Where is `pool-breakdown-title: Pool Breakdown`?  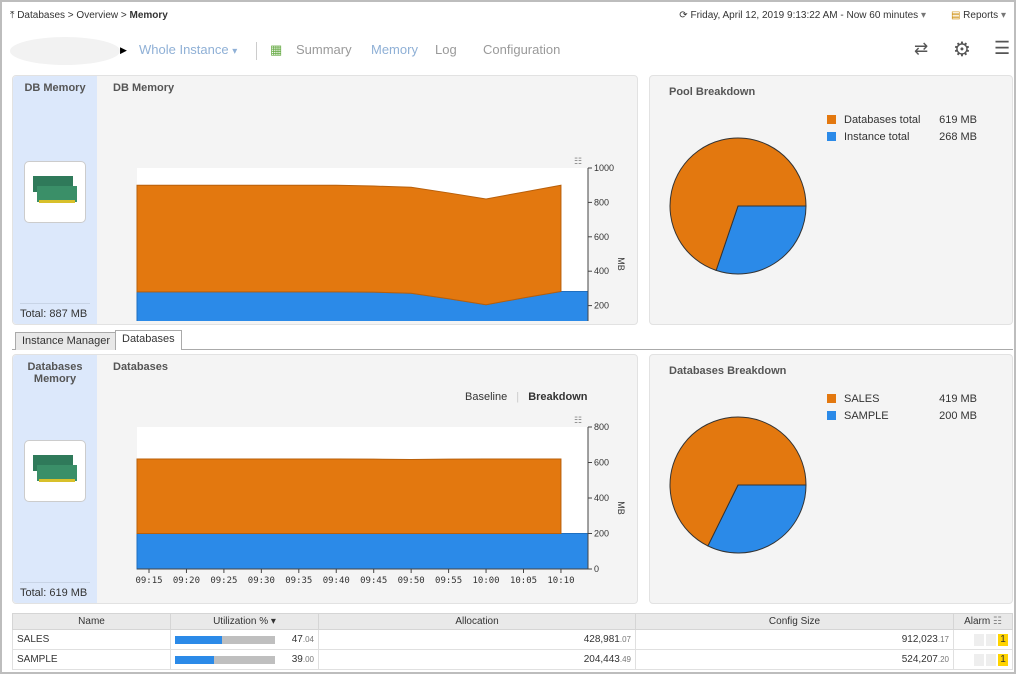
pool-breakdown-title: Pool Breakdown is located at coordinates (712, 92).